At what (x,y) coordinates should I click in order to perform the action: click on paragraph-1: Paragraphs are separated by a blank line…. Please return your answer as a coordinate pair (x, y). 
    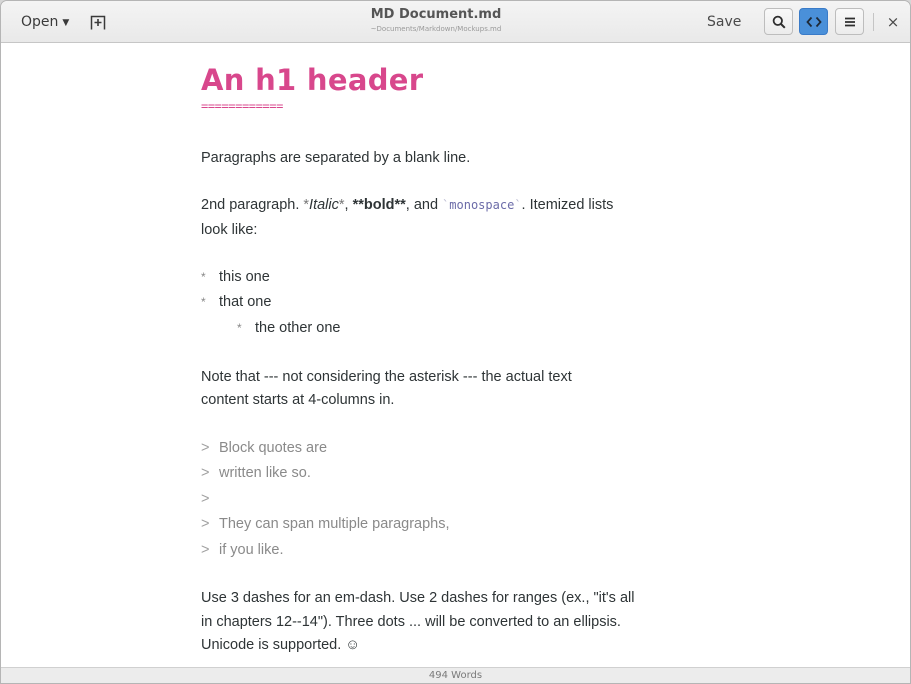
    Looking at the image, I should click on (336, 158).